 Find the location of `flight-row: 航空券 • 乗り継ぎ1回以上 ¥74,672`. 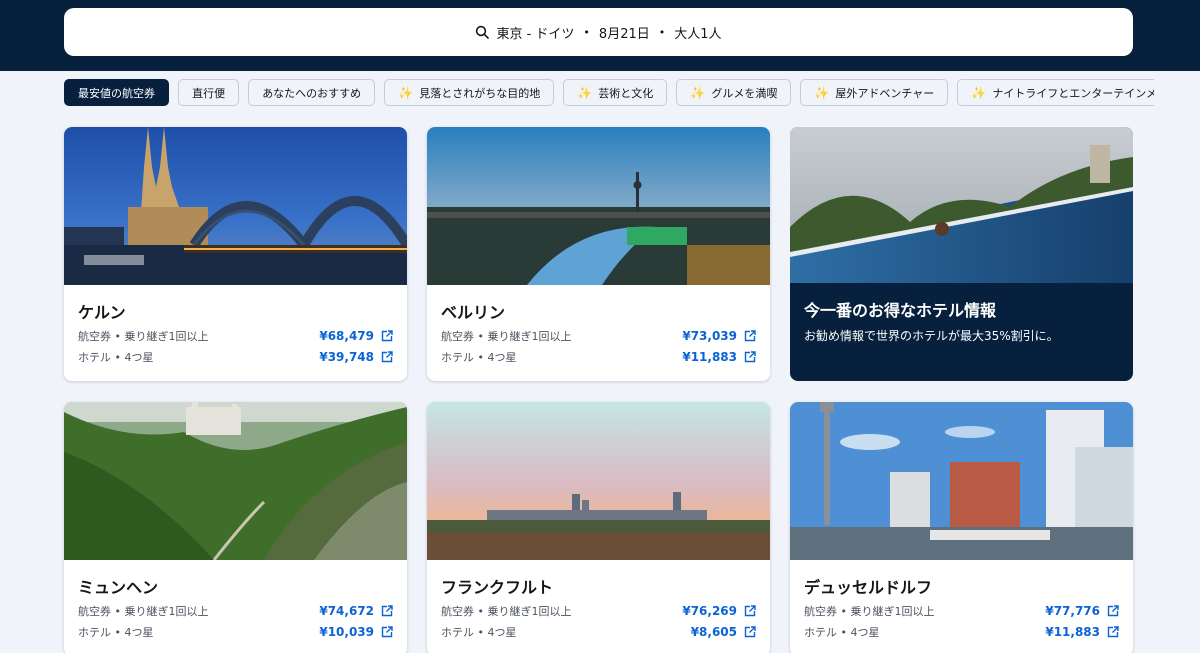

flight-row: 航空券 • 乗り継ぎ1回以上 ¥74,672 is located at coordinates (235, 611).